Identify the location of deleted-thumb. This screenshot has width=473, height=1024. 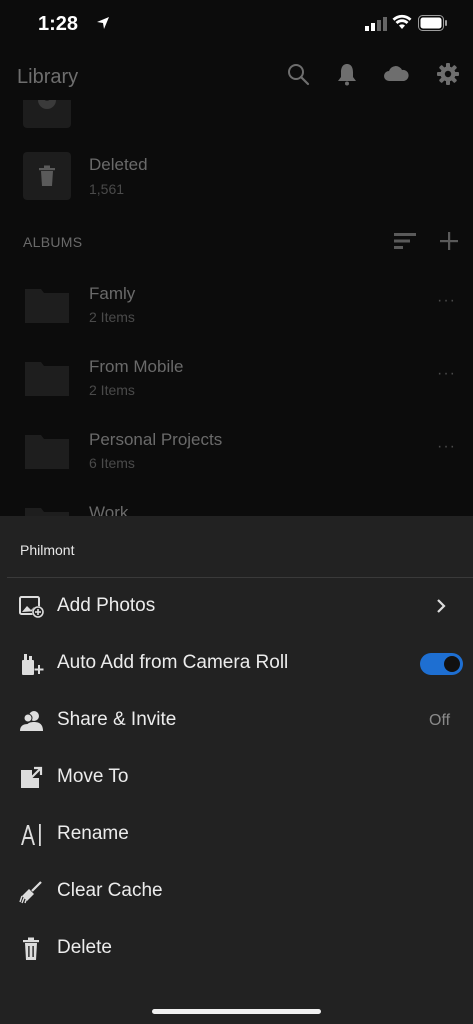
(47, 176).